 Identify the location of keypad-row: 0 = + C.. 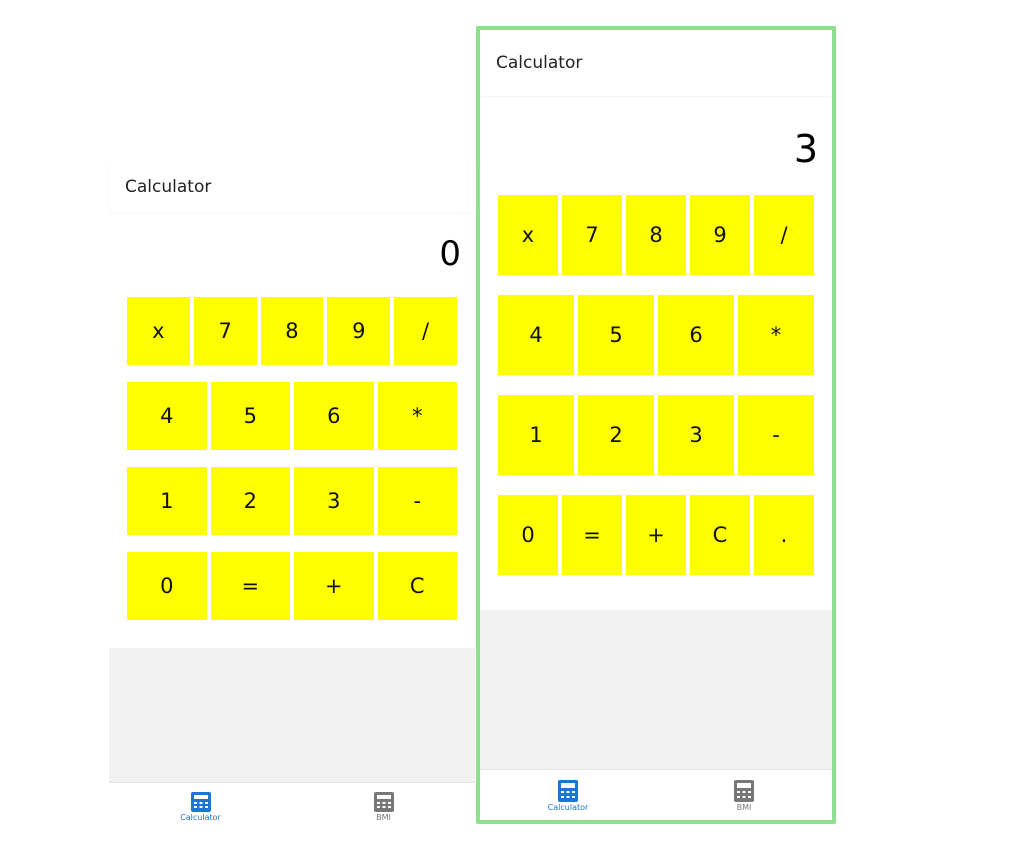
(656, 535).